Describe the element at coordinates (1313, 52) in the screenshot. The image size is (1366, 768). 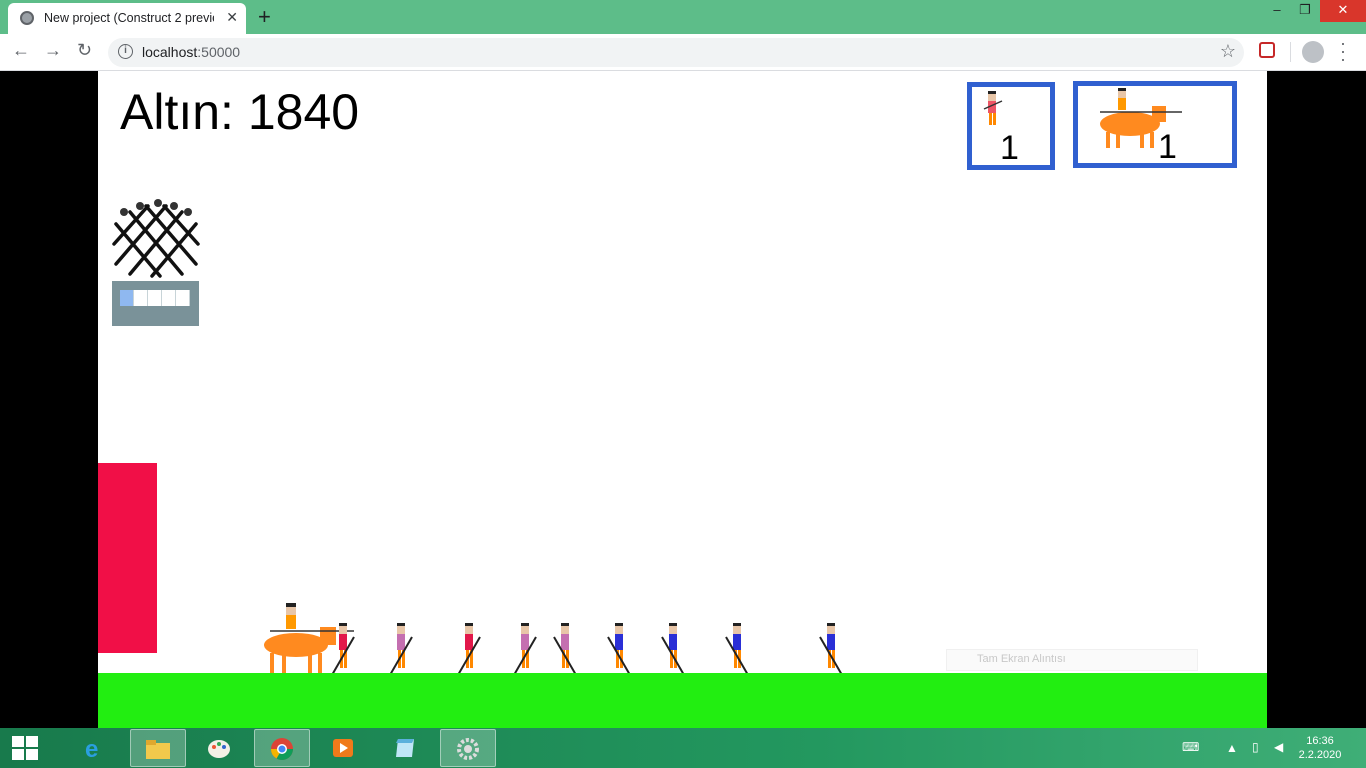
I see `profile-avatar-icon` at that location.